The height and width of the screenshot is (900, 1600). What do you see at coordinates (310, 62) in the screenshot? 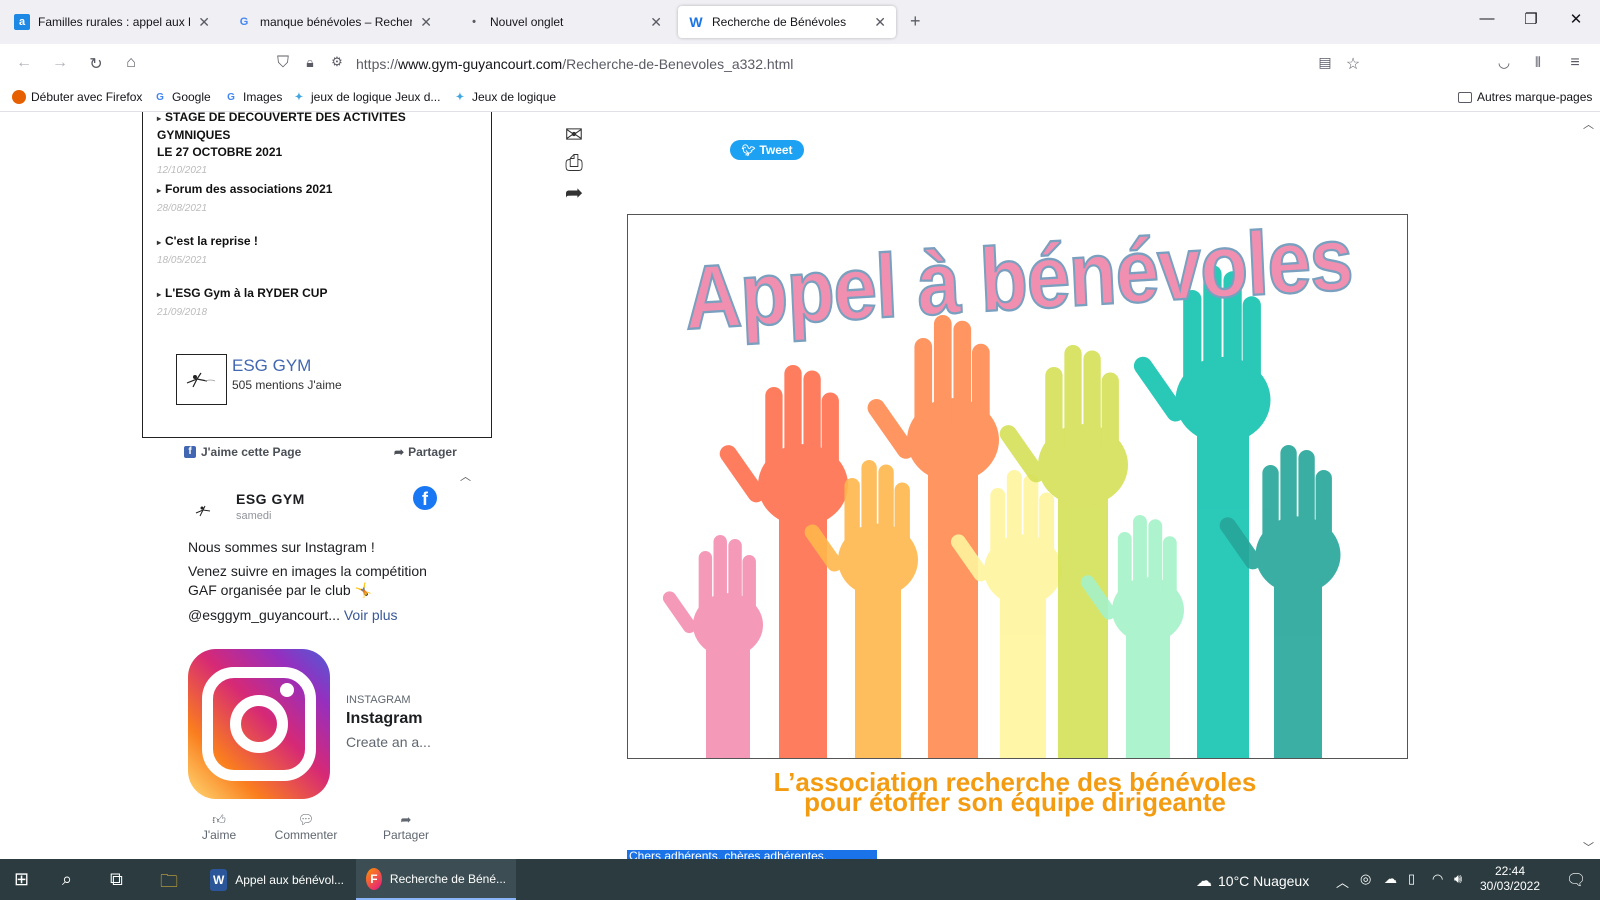
I see `lock-icon: 🔒︎` at bounding box center [310, 62].